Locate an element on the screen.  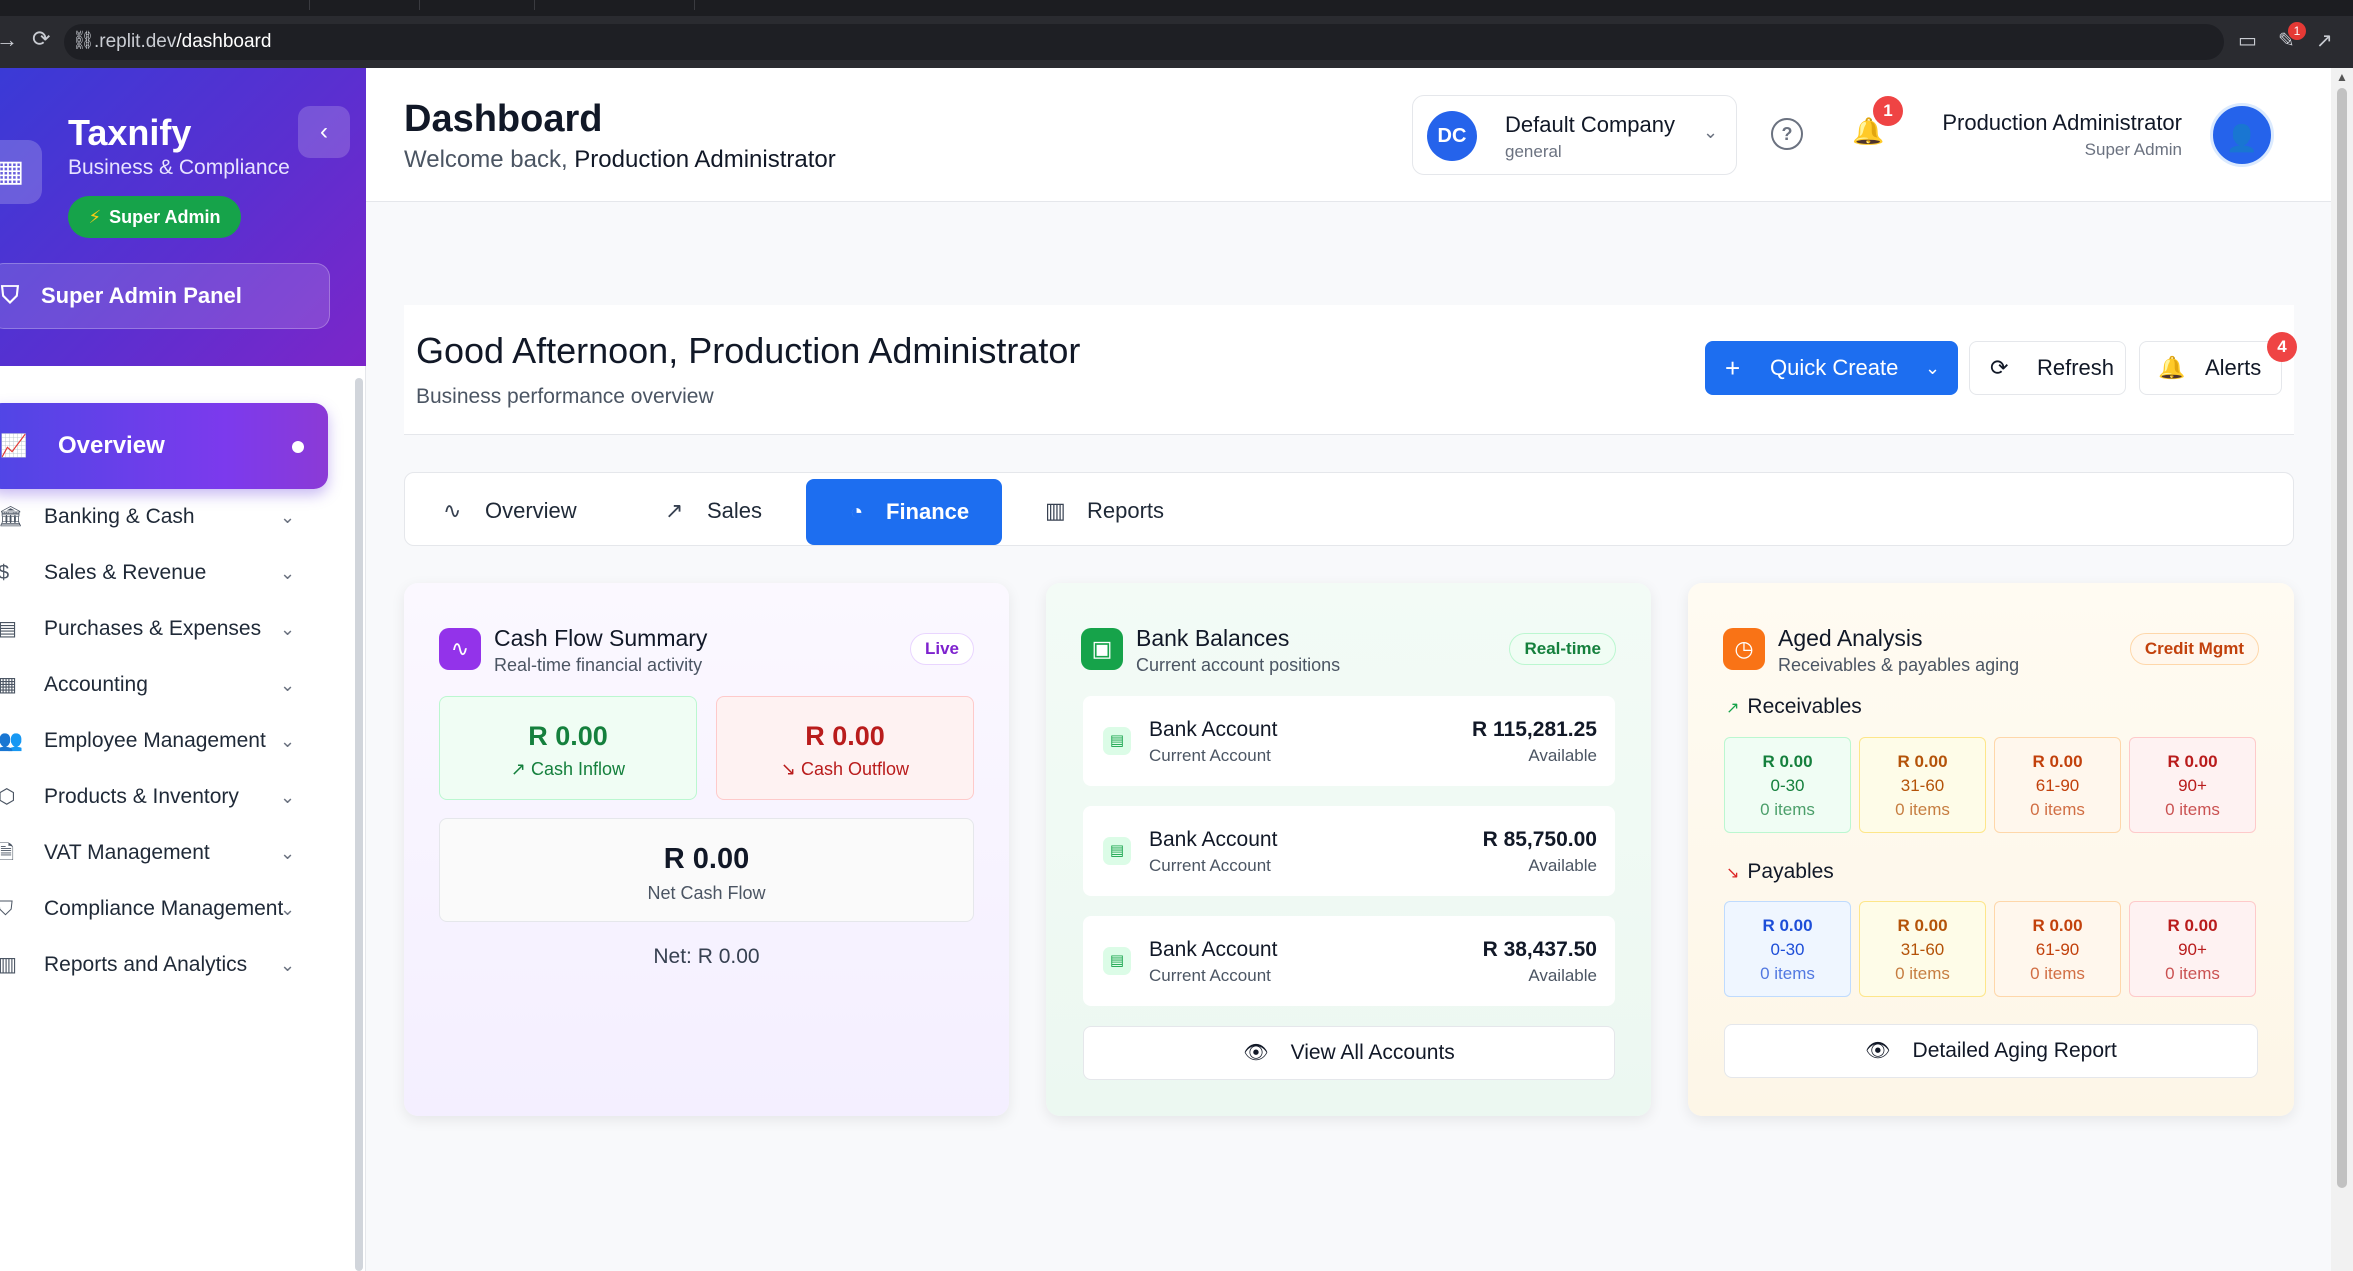
brand-subtitle: Business & Compliance is located at coordinates (179, 167).